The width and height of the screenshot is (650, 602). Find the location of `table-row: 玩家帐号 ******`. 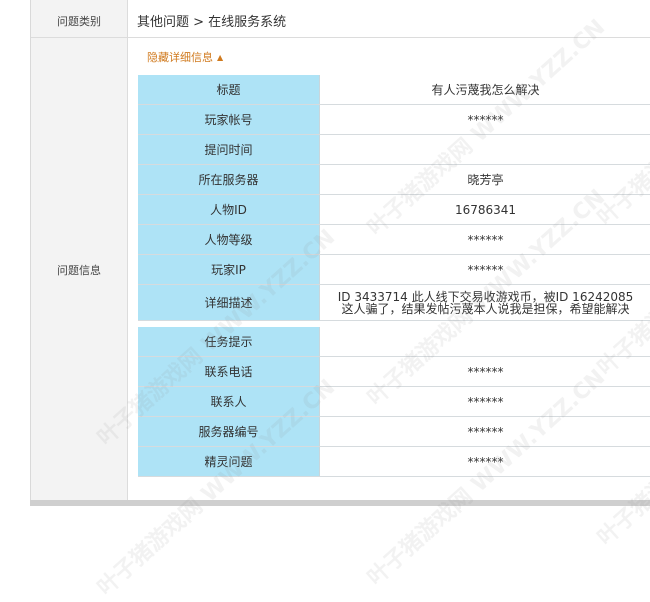

table-row: 玩家帐号 ****** is located at coordinates (394, 120).